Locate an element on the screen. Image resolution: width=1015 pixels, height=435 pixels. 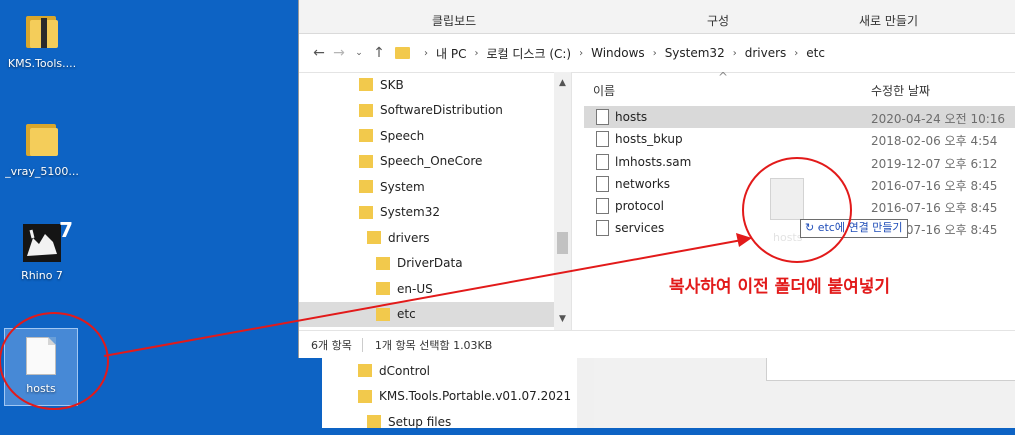
annotation-text: 복사하여 이전 폴더에 붙여넣기 is located at coordinates (780, 287).